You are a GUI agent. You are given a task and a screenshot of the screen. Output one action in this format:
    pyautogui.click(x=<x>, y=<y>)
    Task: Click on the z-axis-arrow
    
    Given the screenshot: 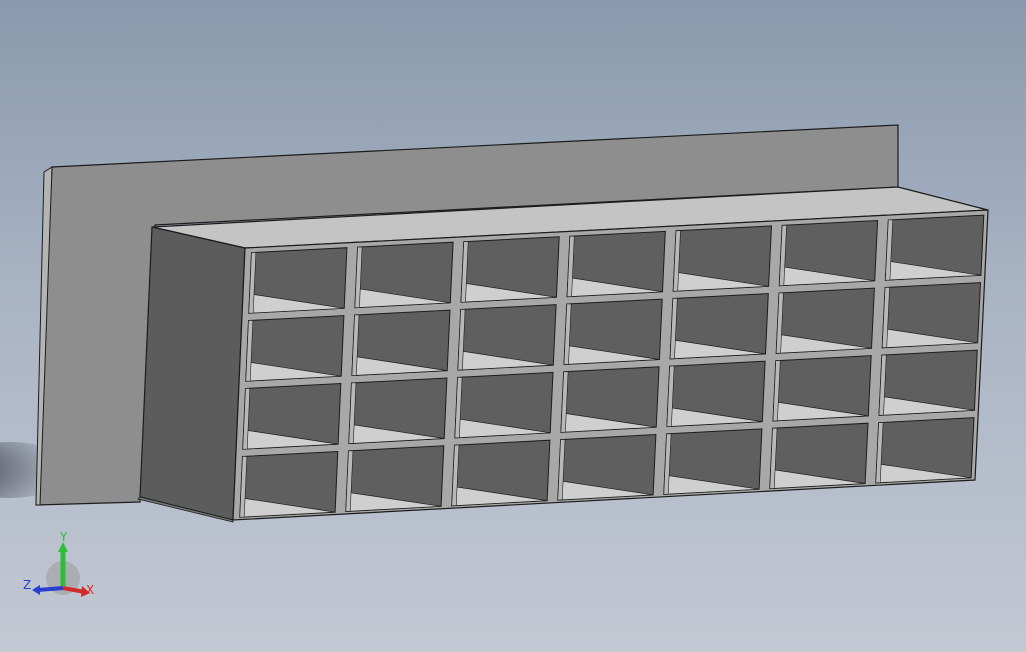 What is the action you would take?
    pyautogui.click(x=50, y=589)
    